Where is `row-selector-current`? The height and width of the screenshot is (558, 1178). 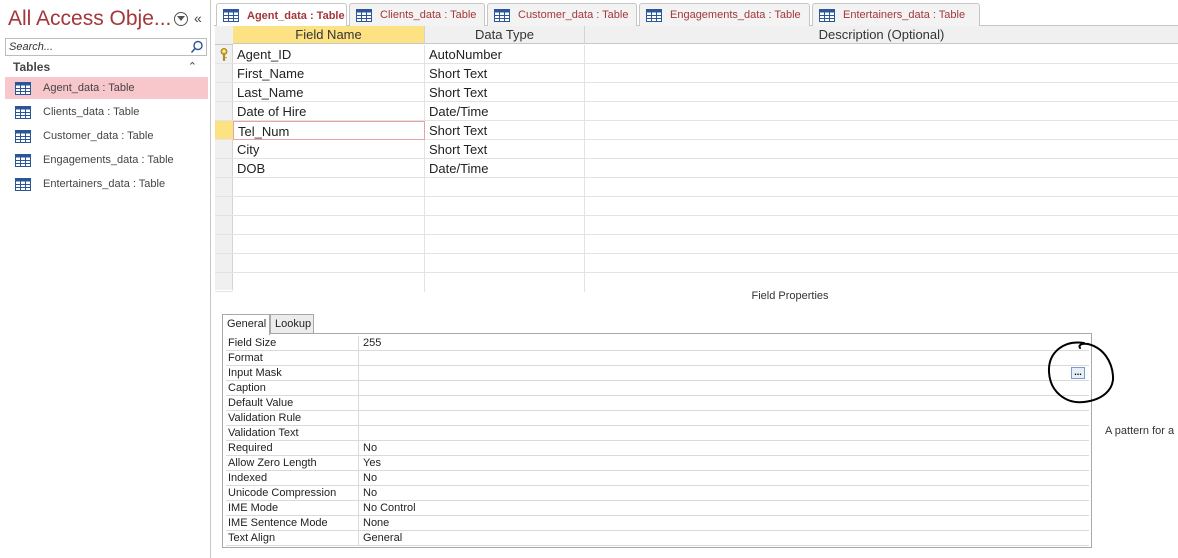 row-selector-current is located at coordinates (224, 130).